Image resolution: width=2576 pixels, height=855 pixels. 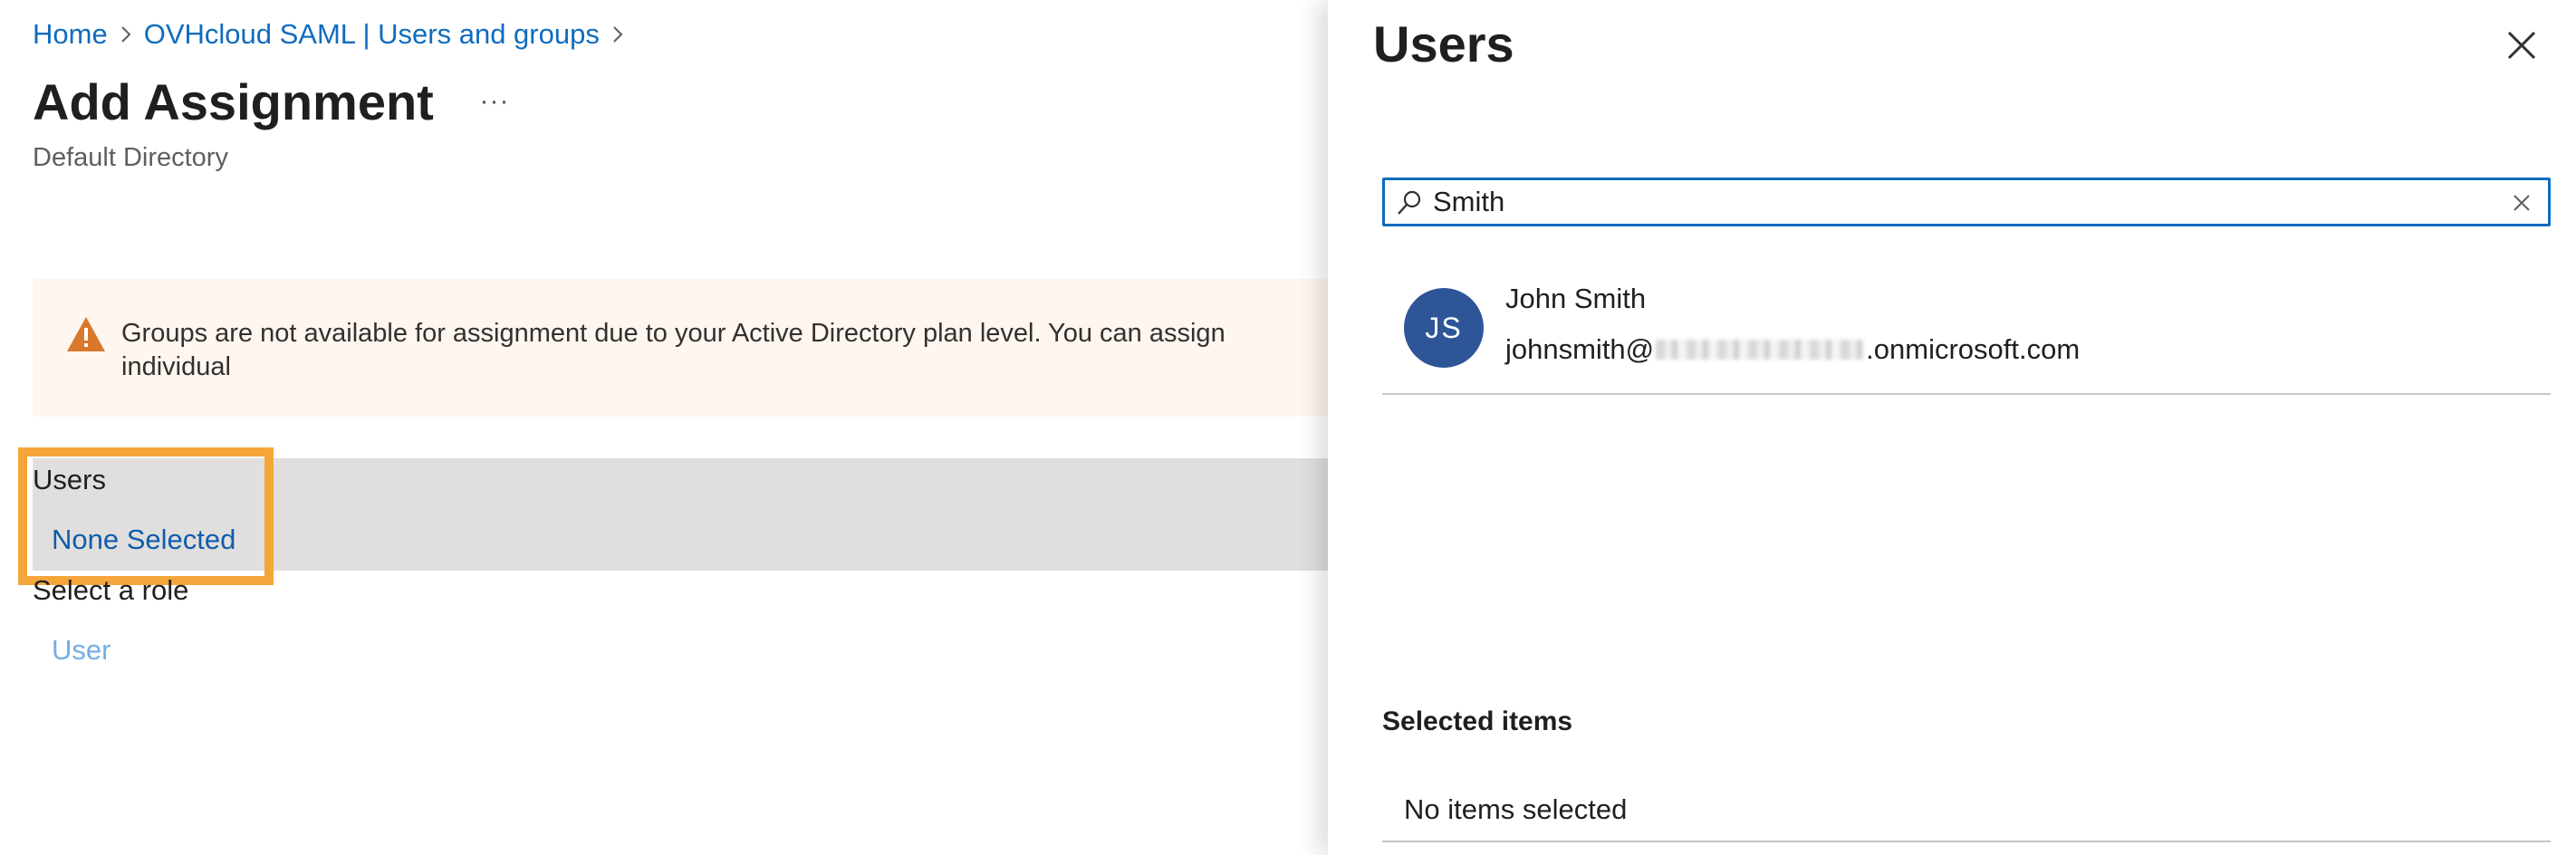 I want to click on users-label: Users, so click(x=69, y=479).